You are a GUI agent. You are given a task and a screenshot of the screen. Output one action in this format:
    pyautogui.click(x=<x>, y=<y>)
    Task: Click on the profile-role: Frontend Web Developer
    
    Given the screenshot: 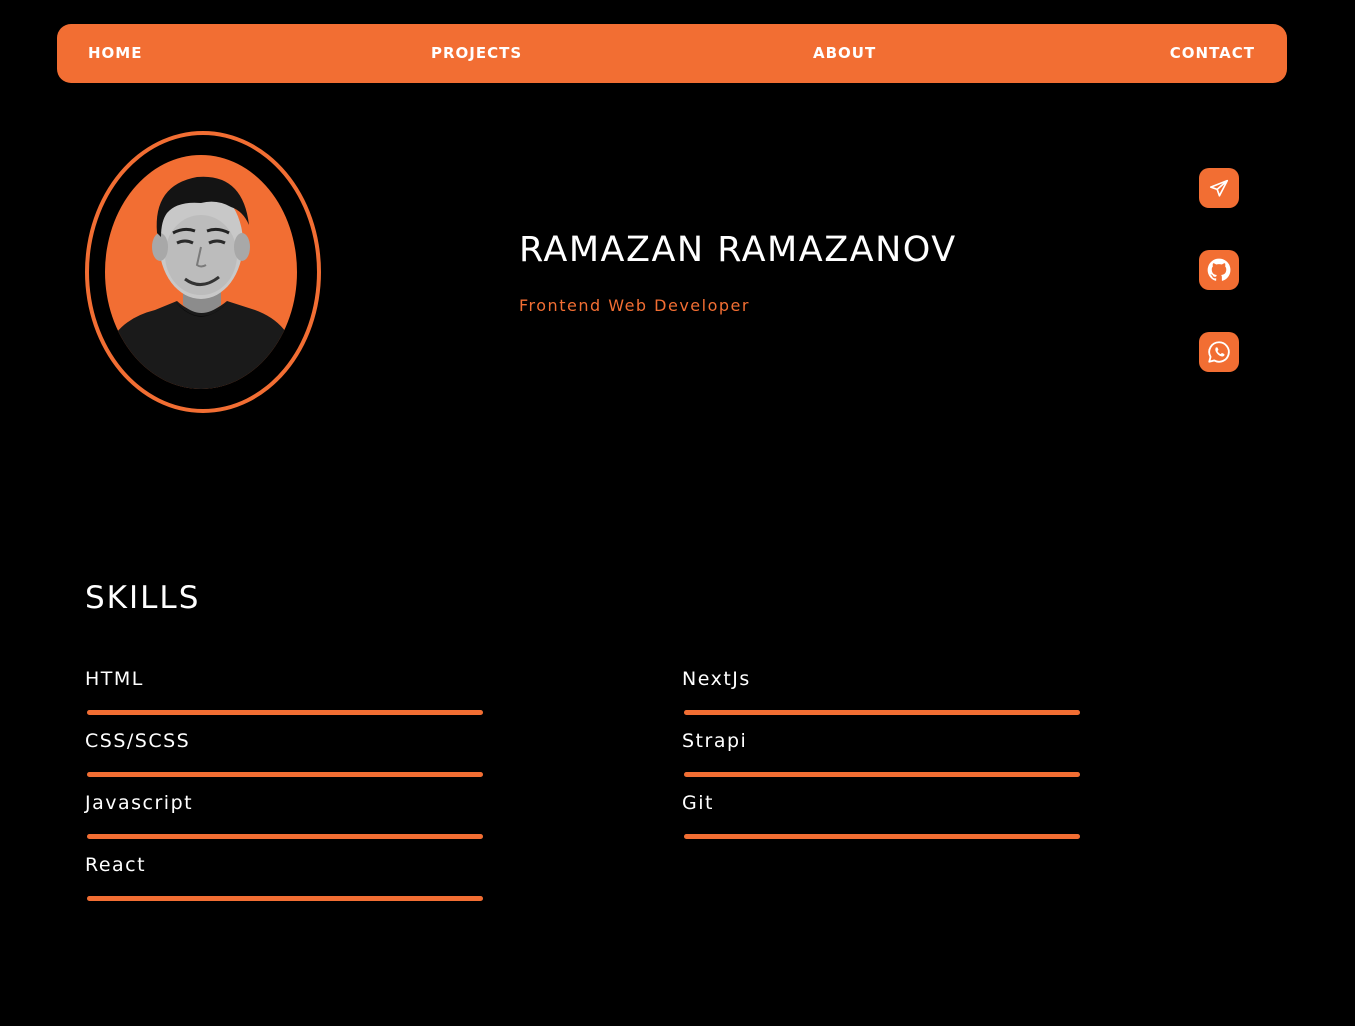 What is the action you would take?
    pyautogui.click(x=634, y=305)
    